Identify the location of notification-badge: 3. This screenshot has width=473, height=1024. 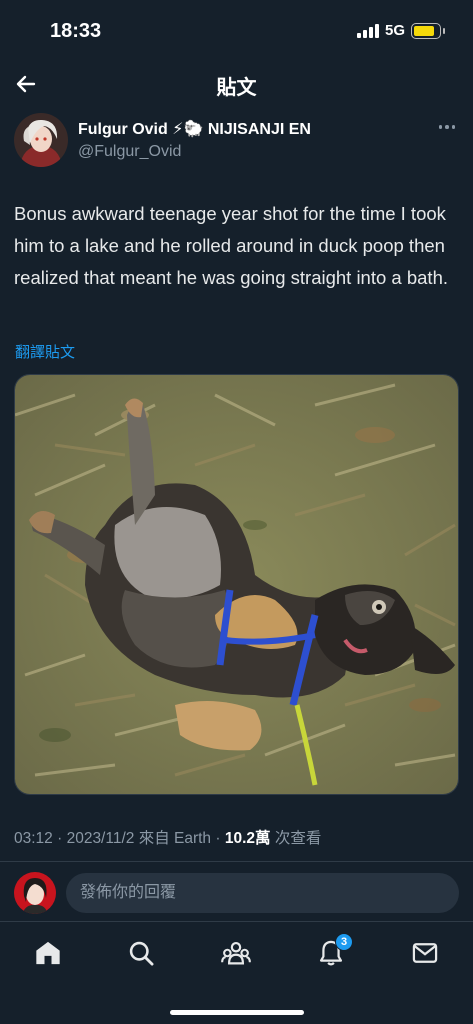
(344, 942).